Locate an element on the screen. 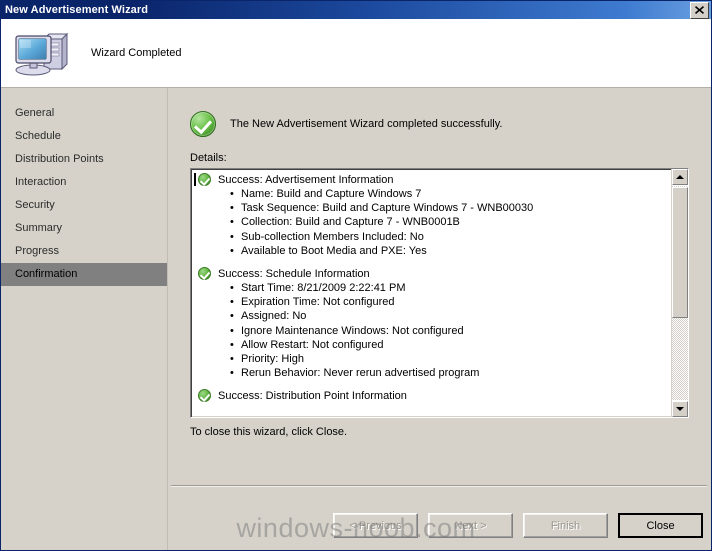  sidebar-item-security: Security is located at coordinates (84, 205).